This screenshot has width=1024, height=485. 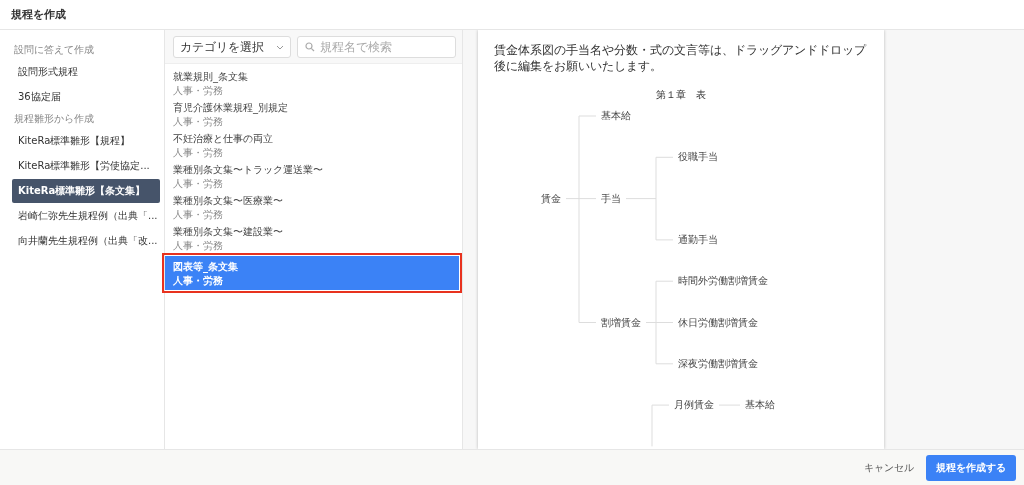 I want to click on section-label: 規程雛形から作成, so click(x=54, y=119).